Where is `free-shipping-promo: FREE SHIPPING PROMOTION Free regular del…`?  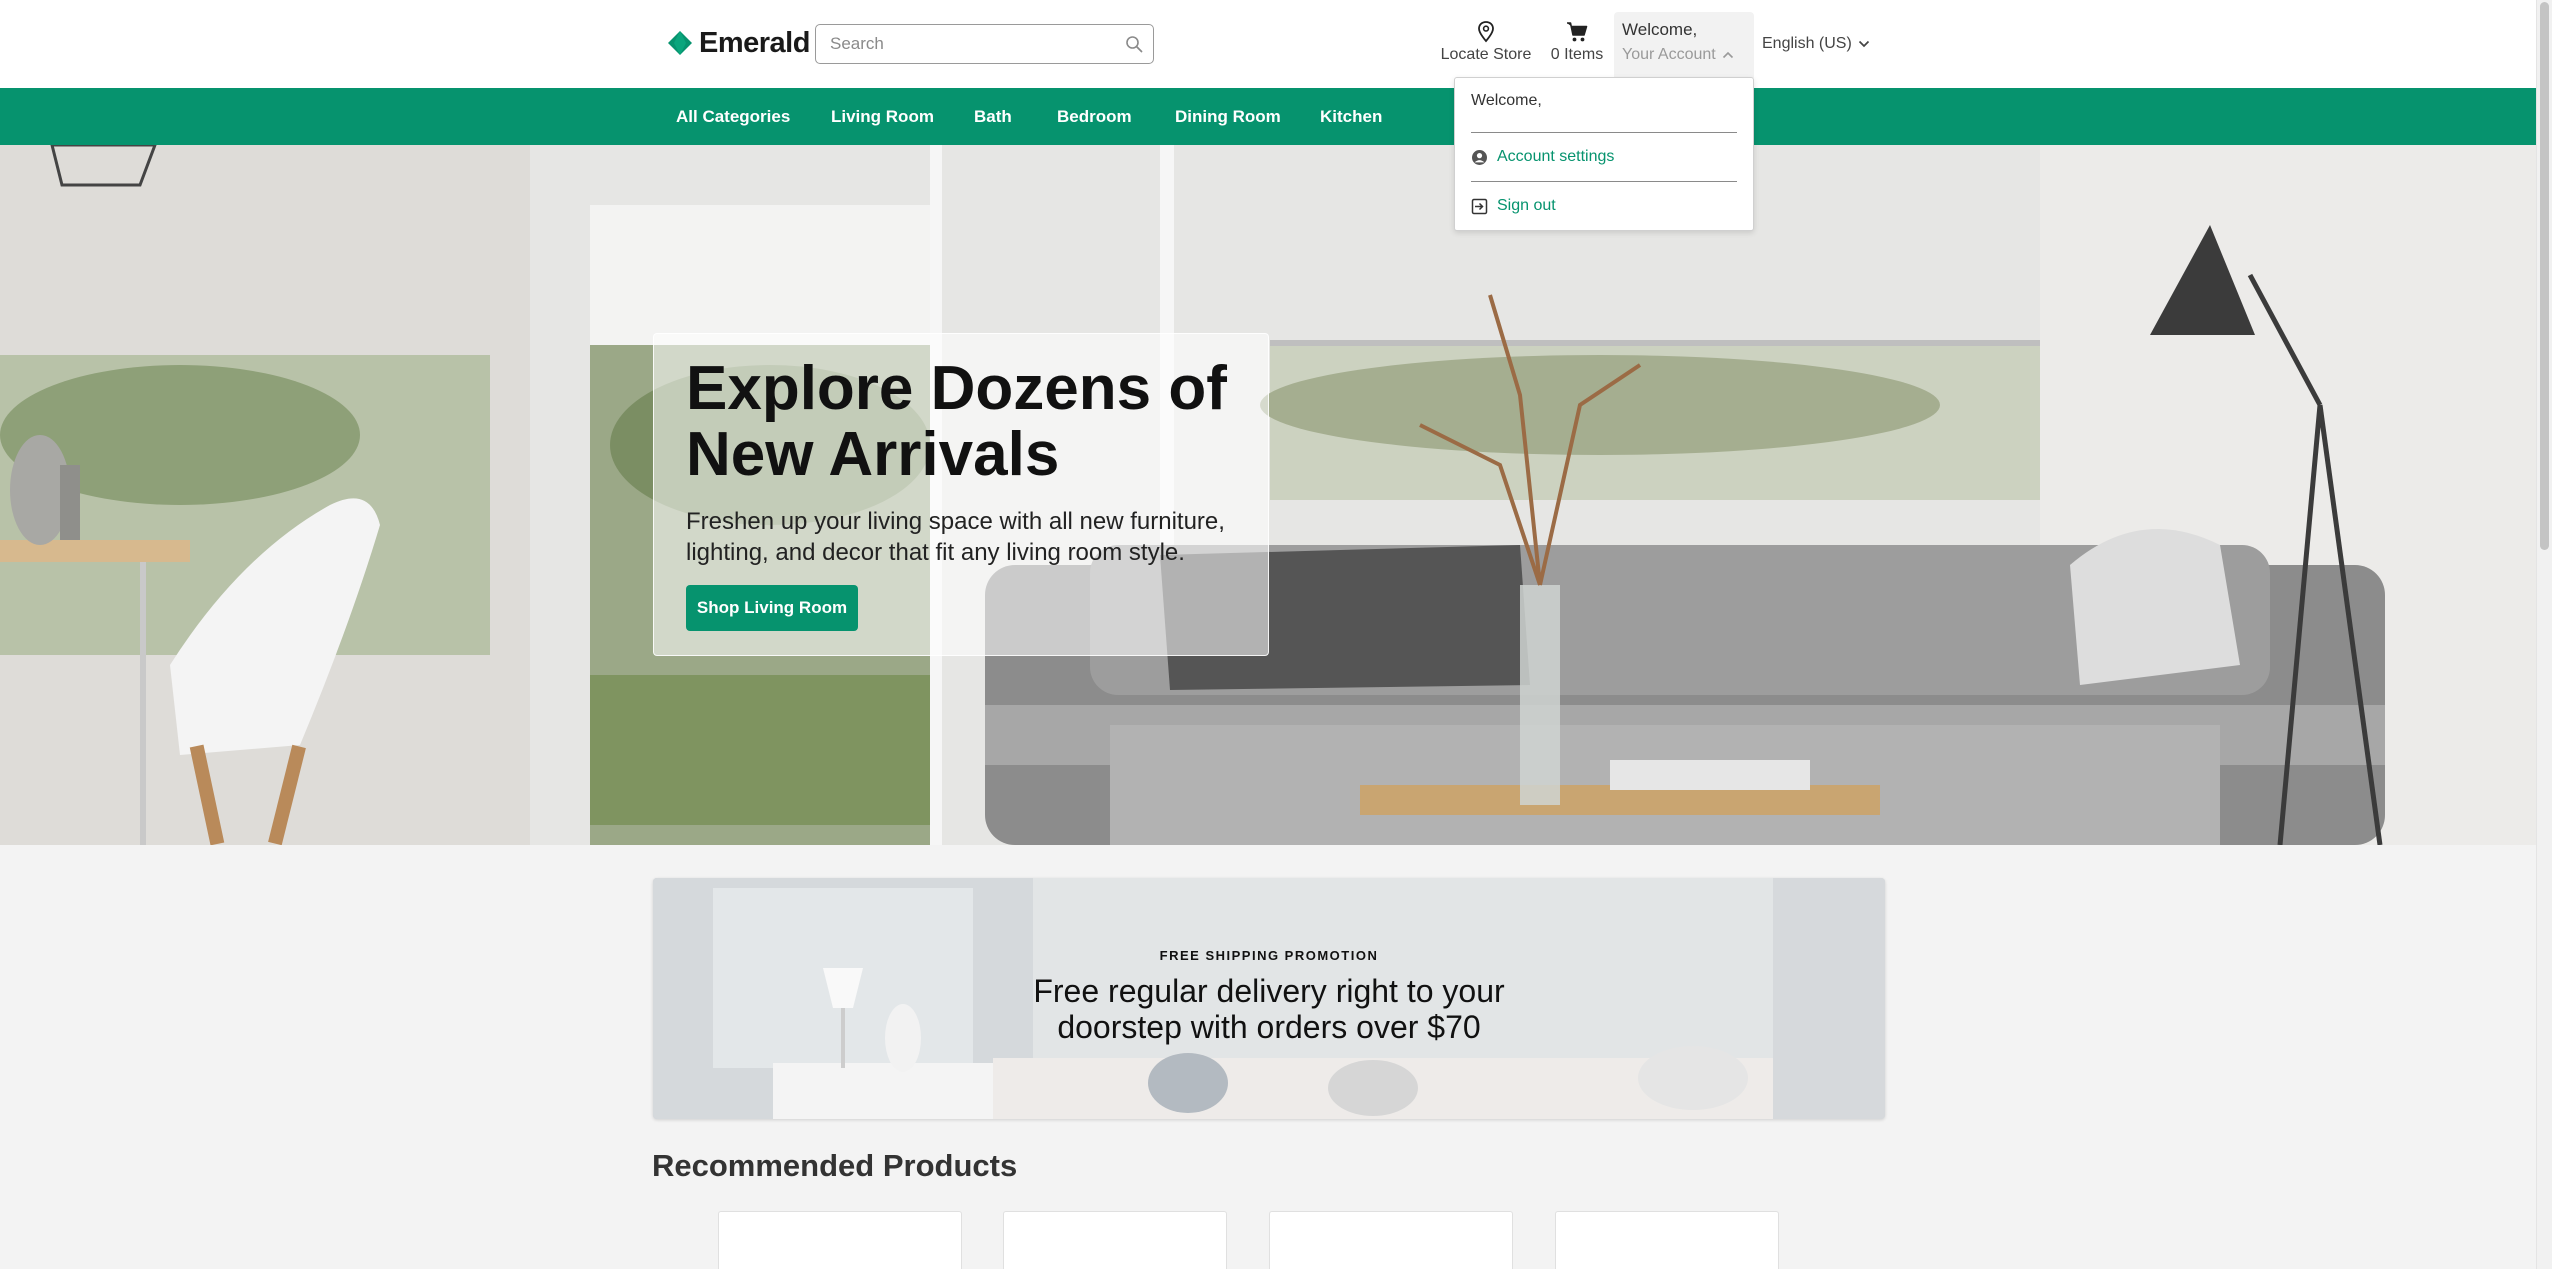 free-shipping-promo: FREE SHIPPING PROMOTION Free regular del… is located at coordinates (1269, 998).